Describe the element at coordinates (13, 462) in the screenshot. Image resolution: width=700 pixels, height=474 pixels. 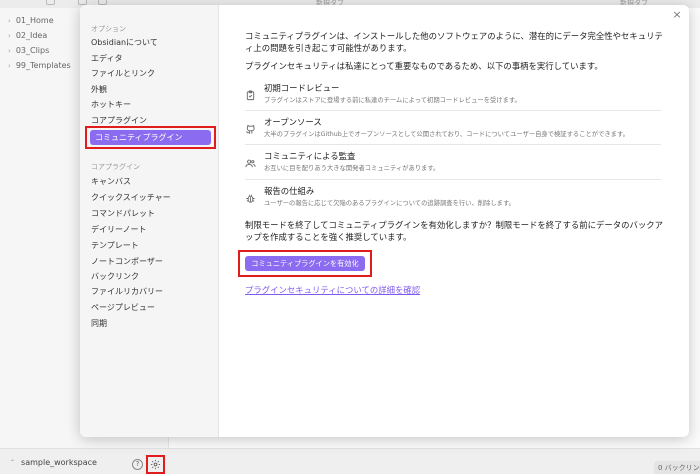
I see `chevron-updown-icon: ⌃` at that location.